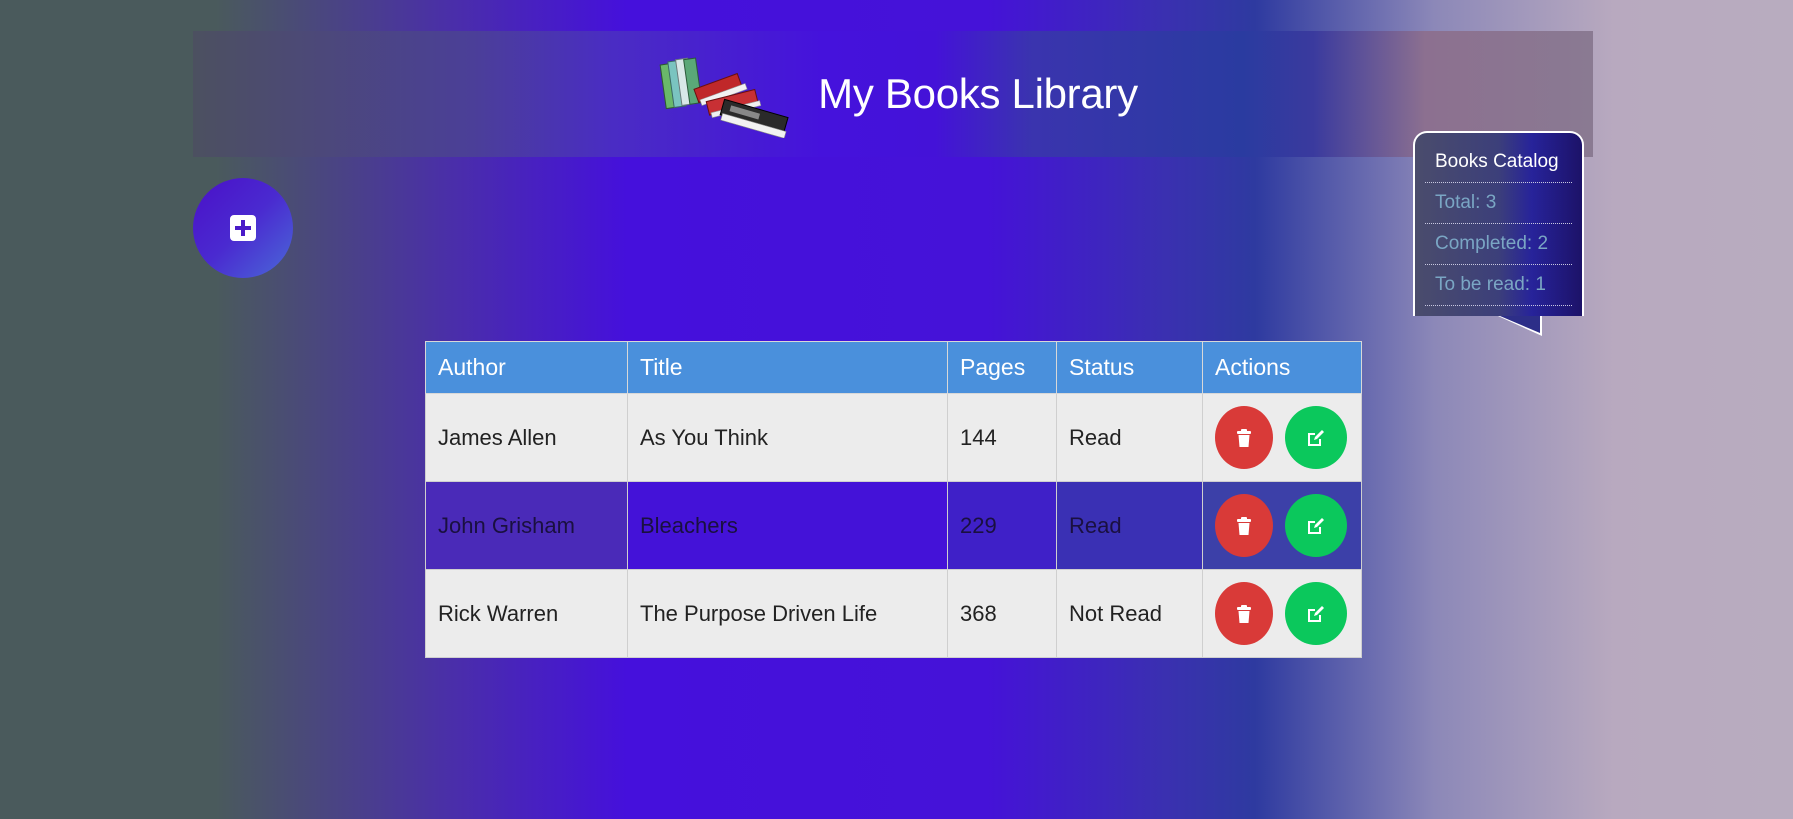 The image size is (1793, 819). I want to click on cell-pages: 368, so click(1002, 613).